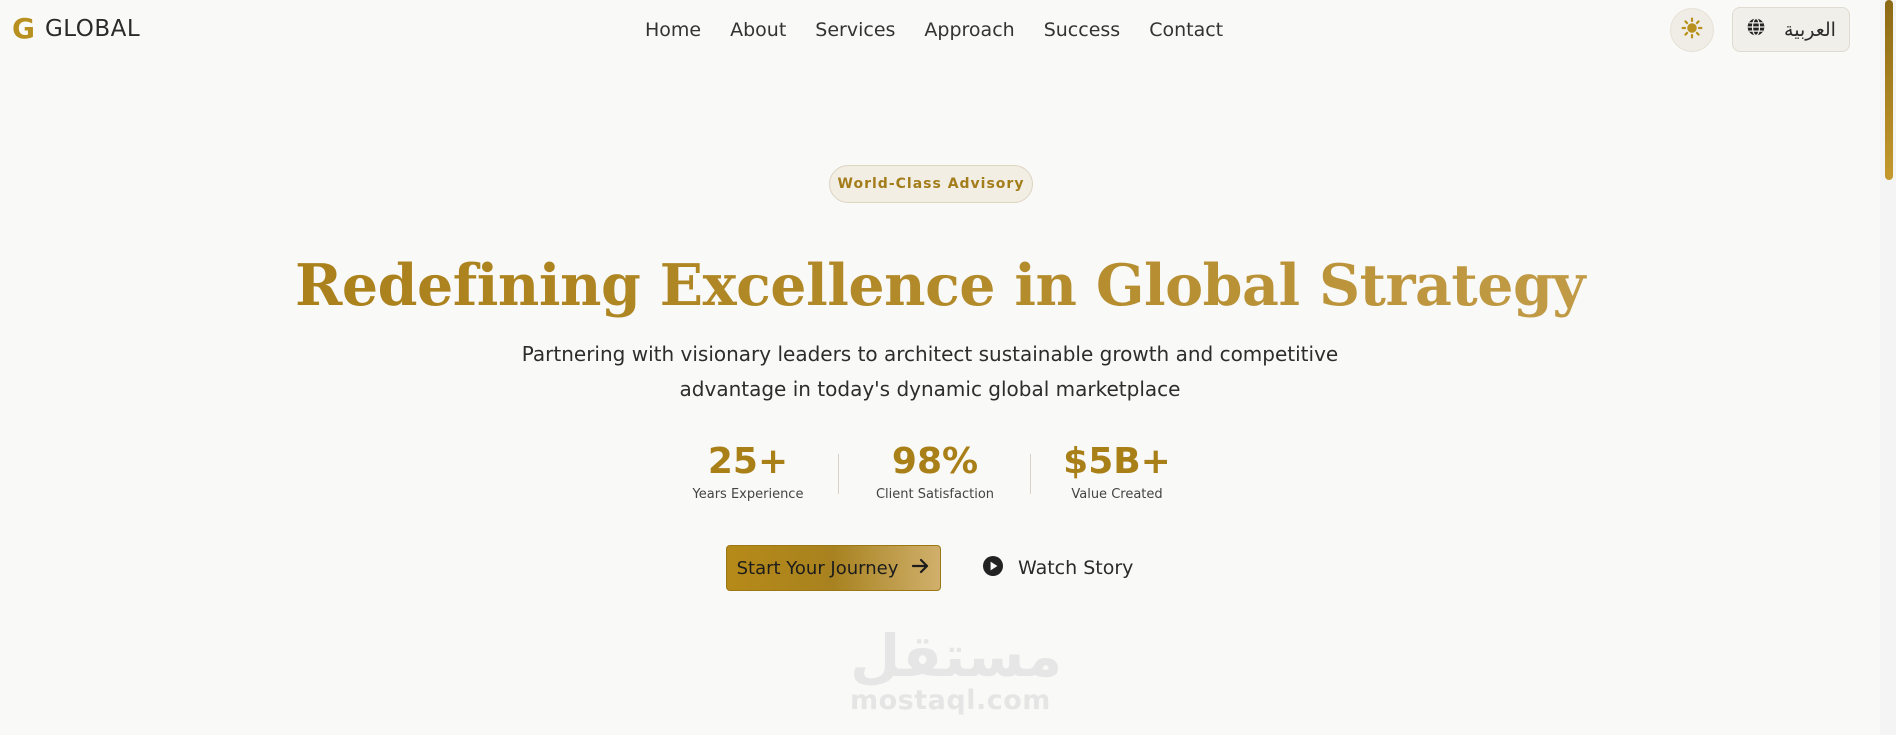 The width and height of the screenshot is (1896, 735). I want to click on theme-toggle-button, so click(1692, 30).